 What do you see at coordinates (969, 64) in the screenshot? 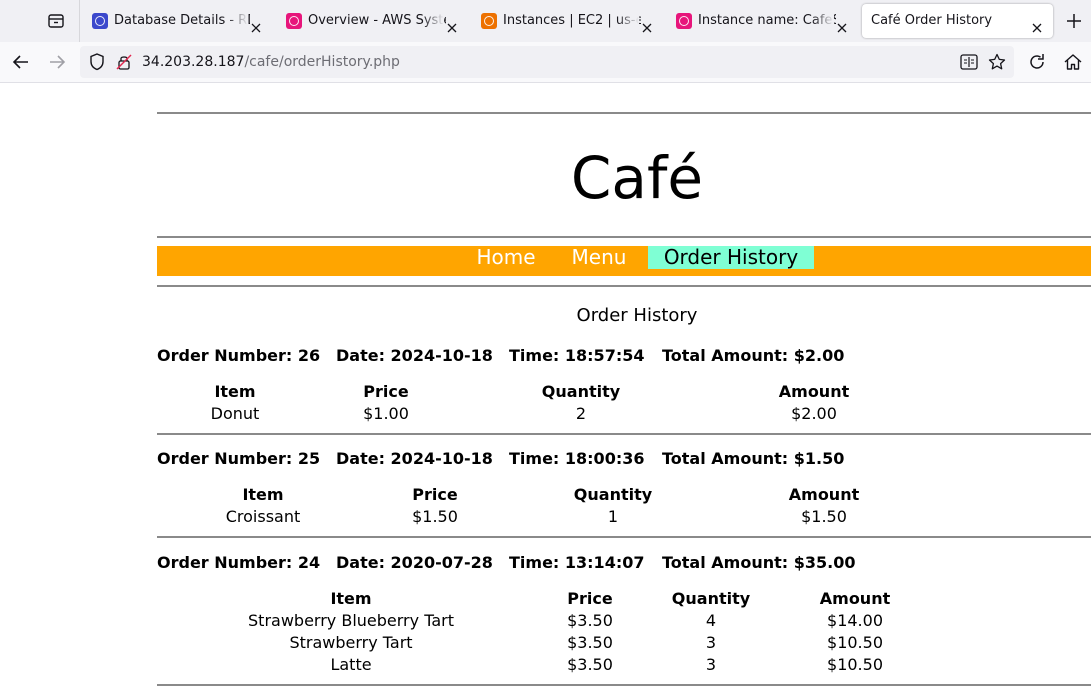
I see `reader-view-icon` at bounding box center [969, 64].